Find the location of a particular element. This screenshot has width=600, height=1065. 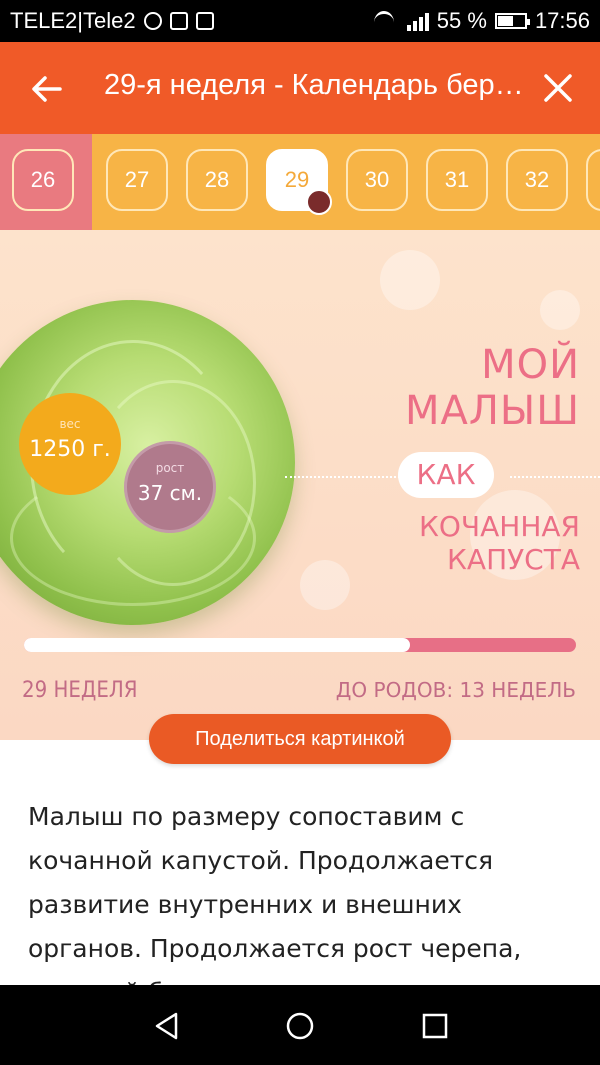

avatar is located at coordinates (319, 202).